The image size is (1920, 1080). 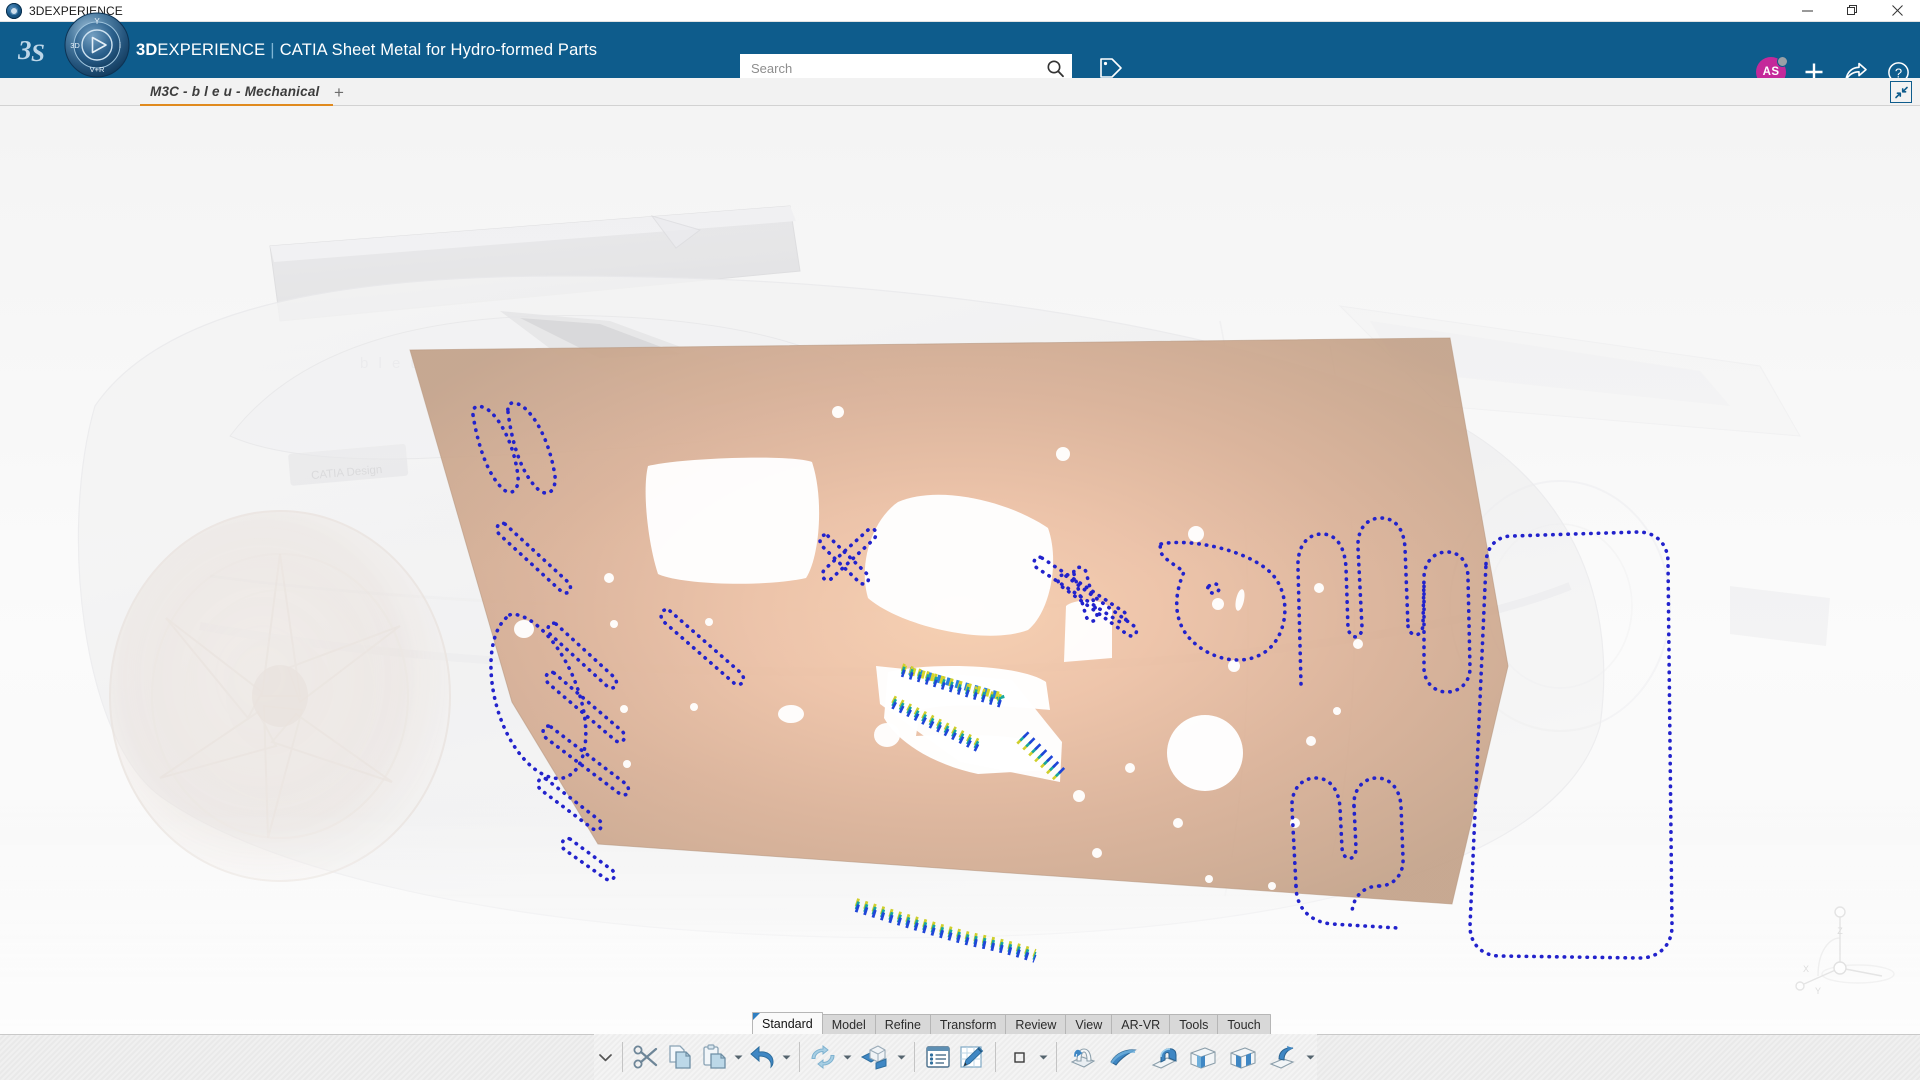 What do you see at coordinates (1243, 1057) in the screenshot?
I see `stamp-icon` at bounding box center [1243, 1057].